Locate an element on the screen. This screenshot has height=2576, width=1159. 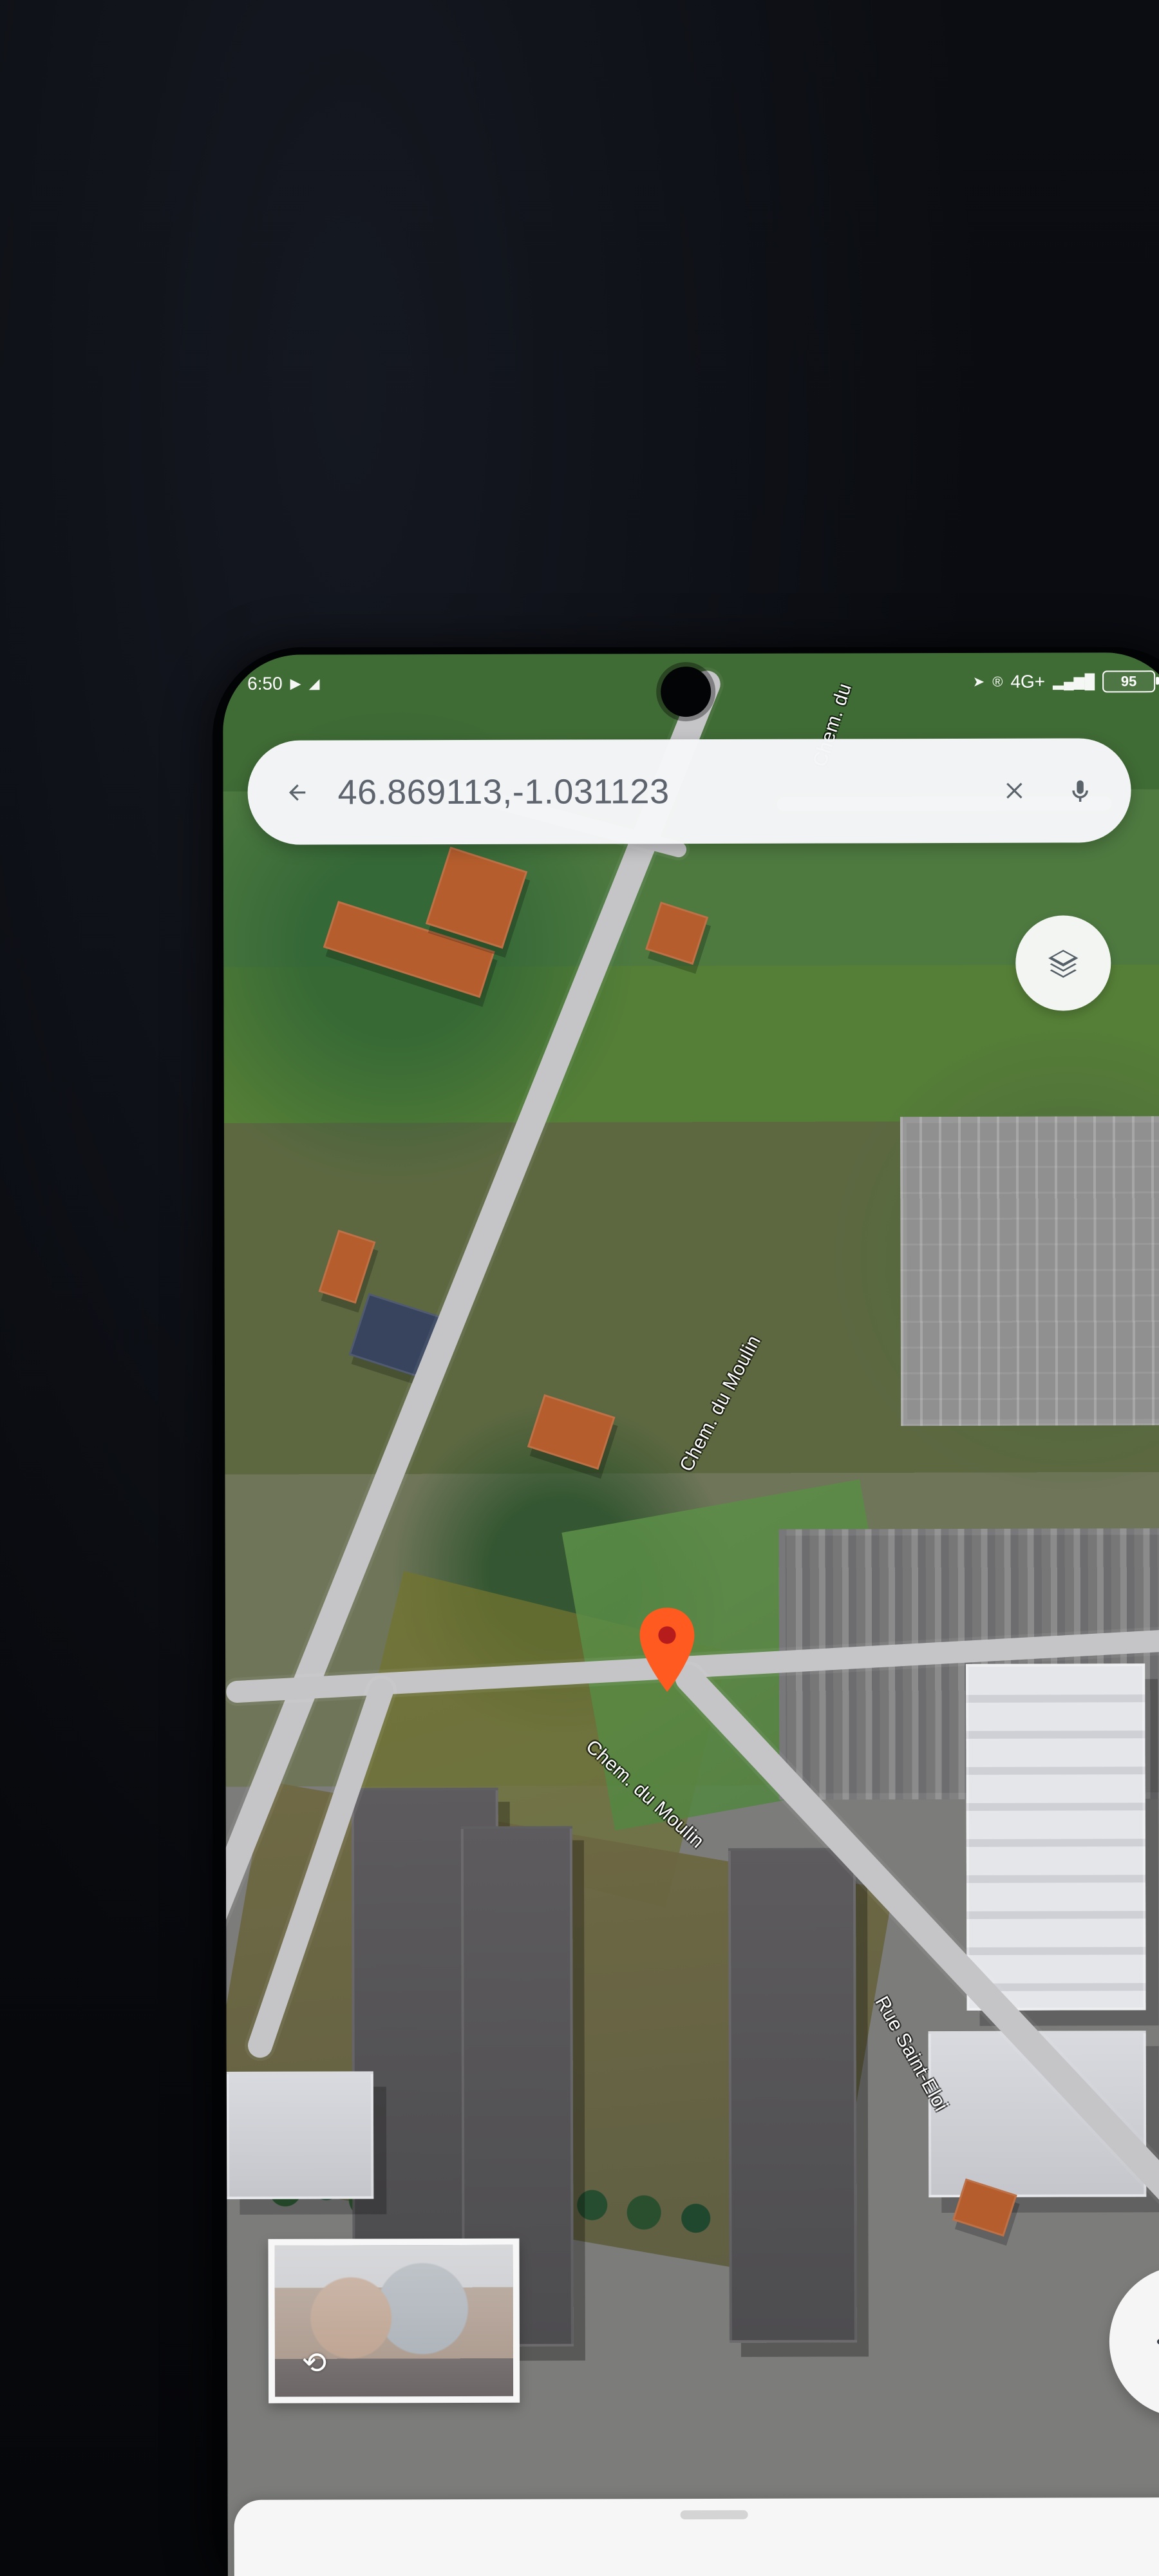
location-pin-icon is located at coordinates (667, 1653).